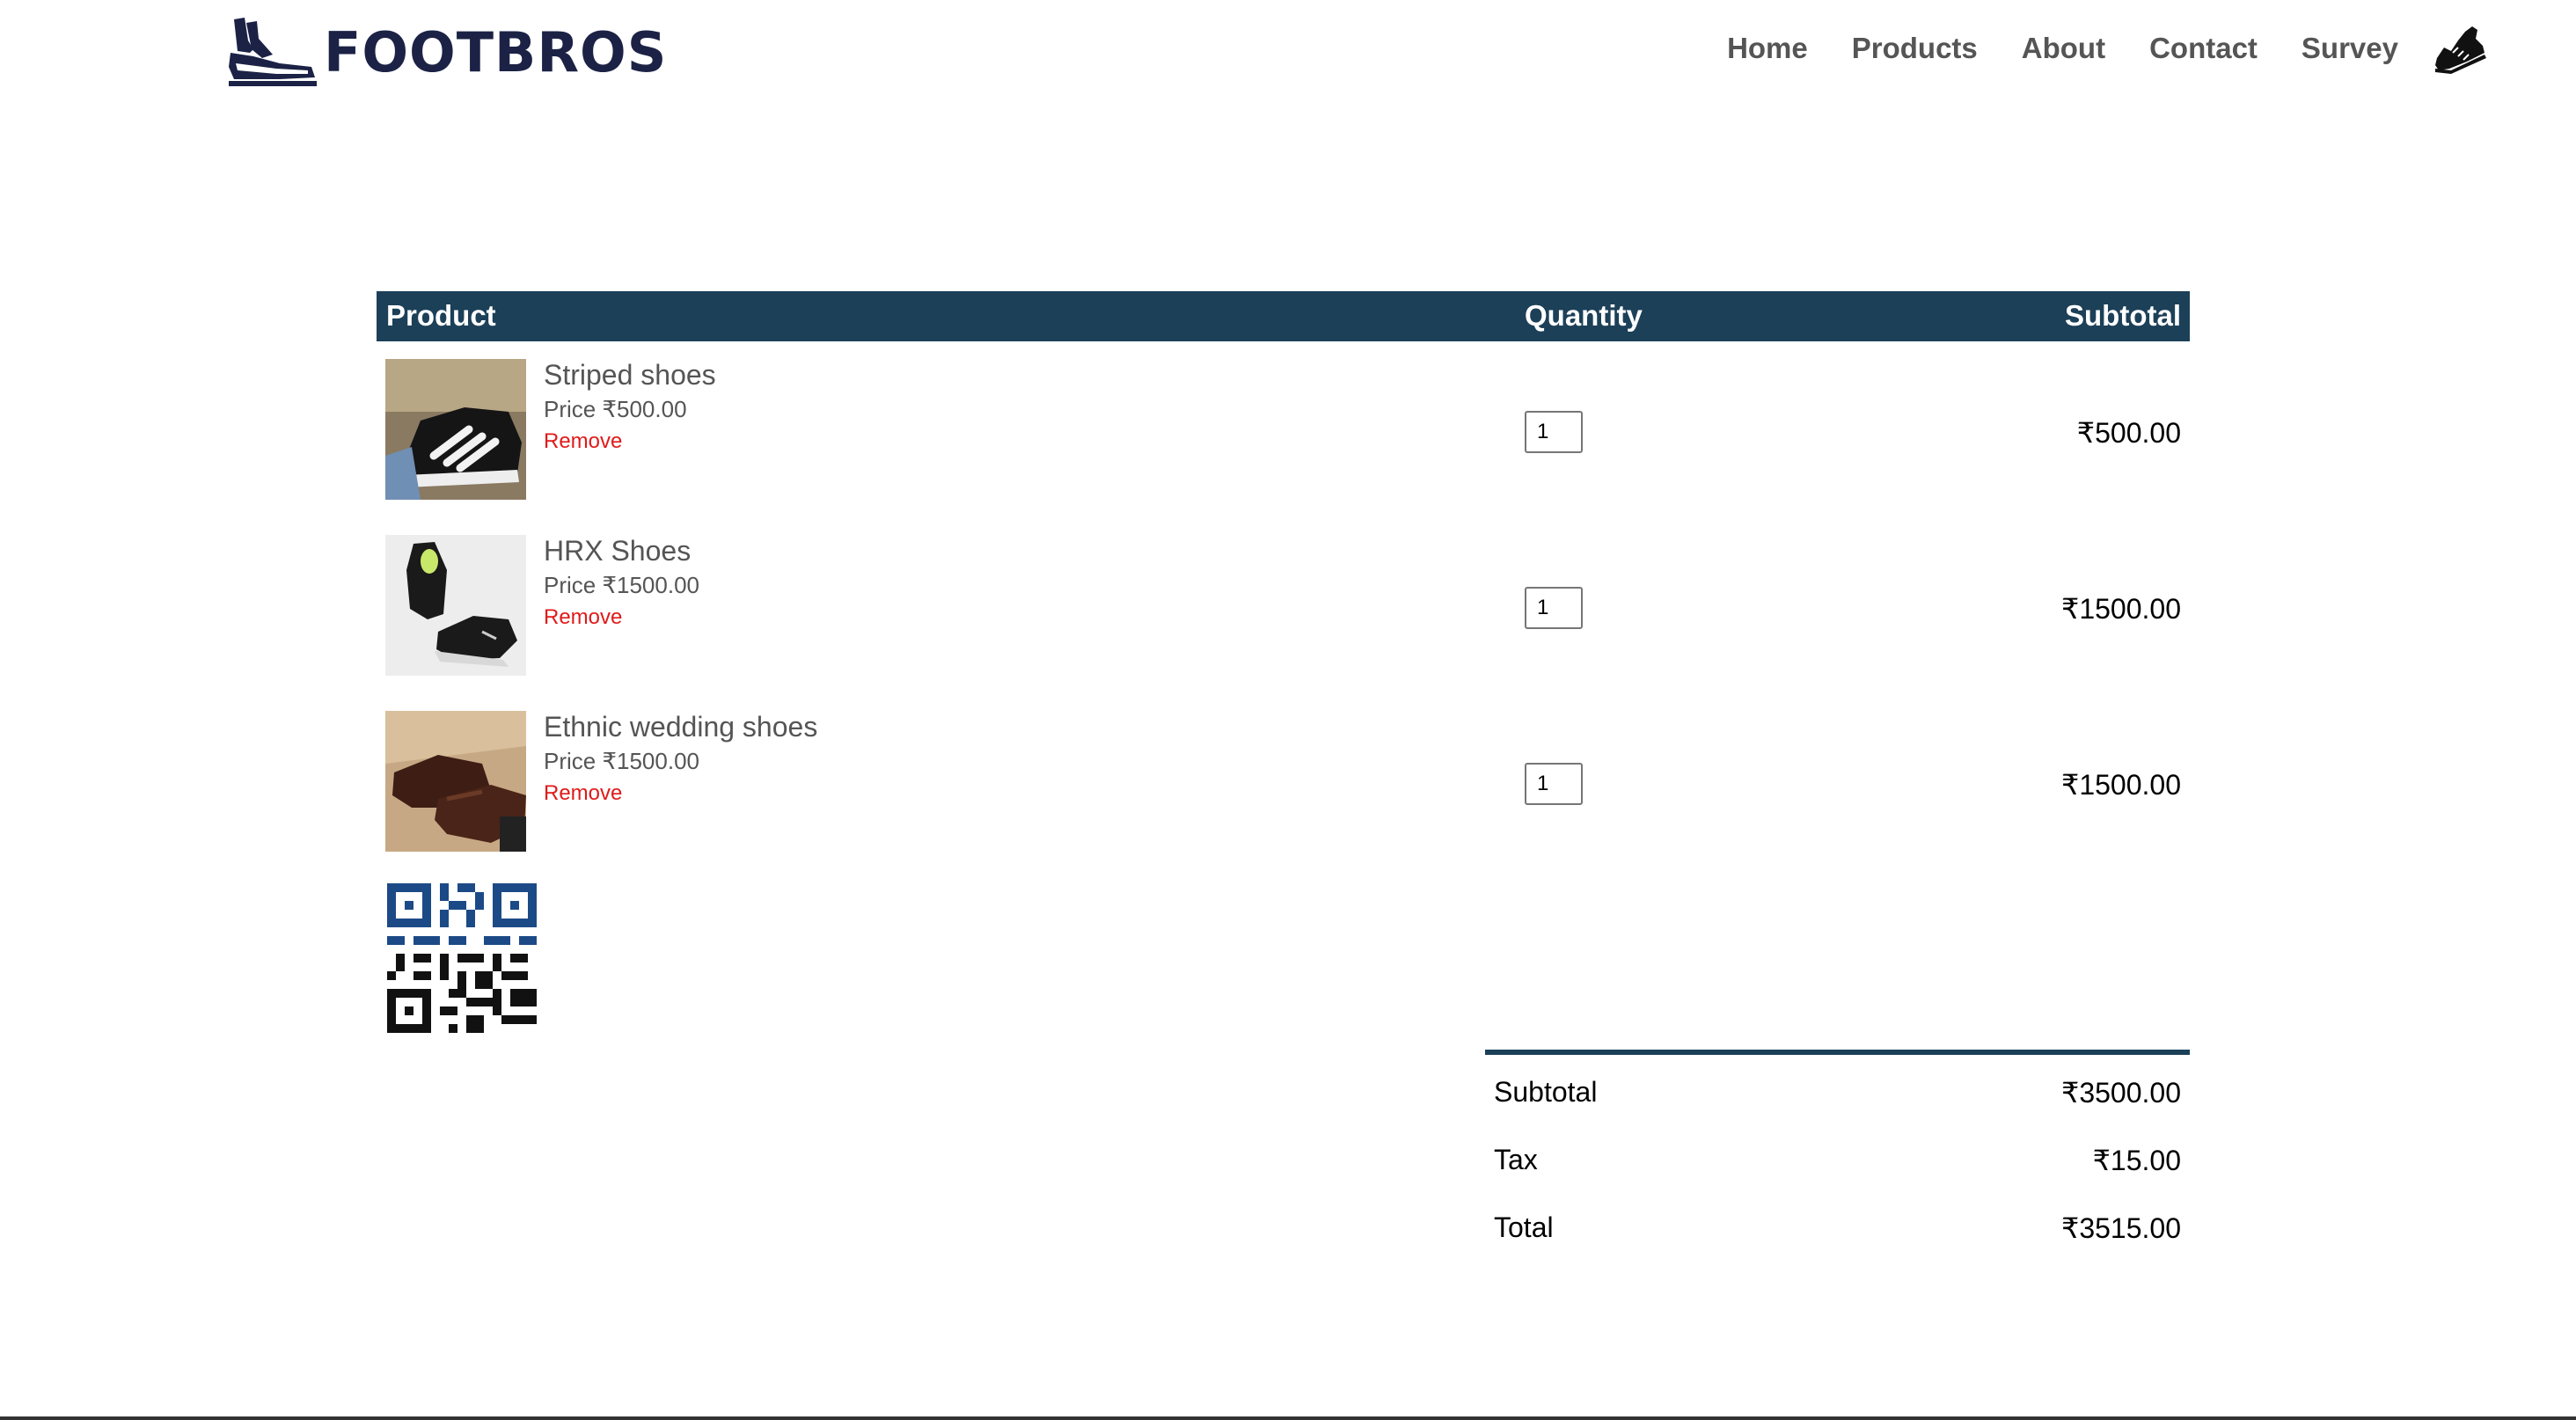  I want to click on header-subtotal: Subtotal, so click(2123, 316).